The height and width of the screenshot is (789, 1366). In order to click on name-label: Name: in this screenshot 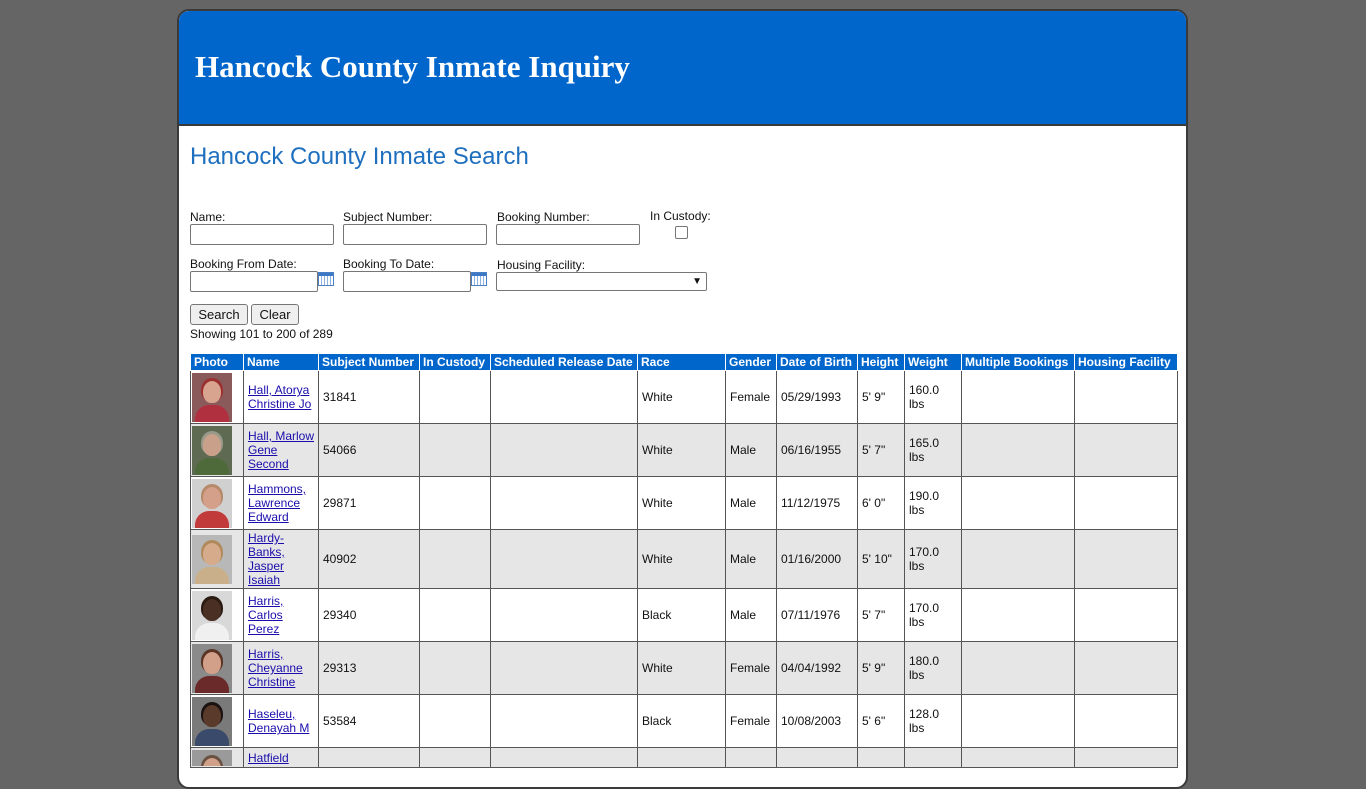, I will do `click(208, 217)`.